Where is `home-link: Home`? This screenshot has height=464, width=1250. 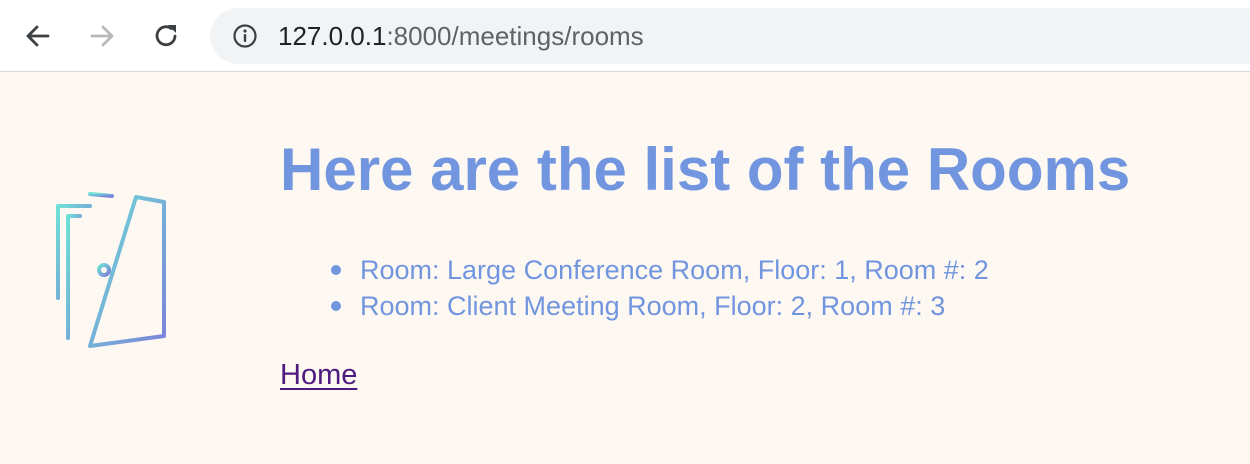
home-link: Home is located at coordinates (318, 375).